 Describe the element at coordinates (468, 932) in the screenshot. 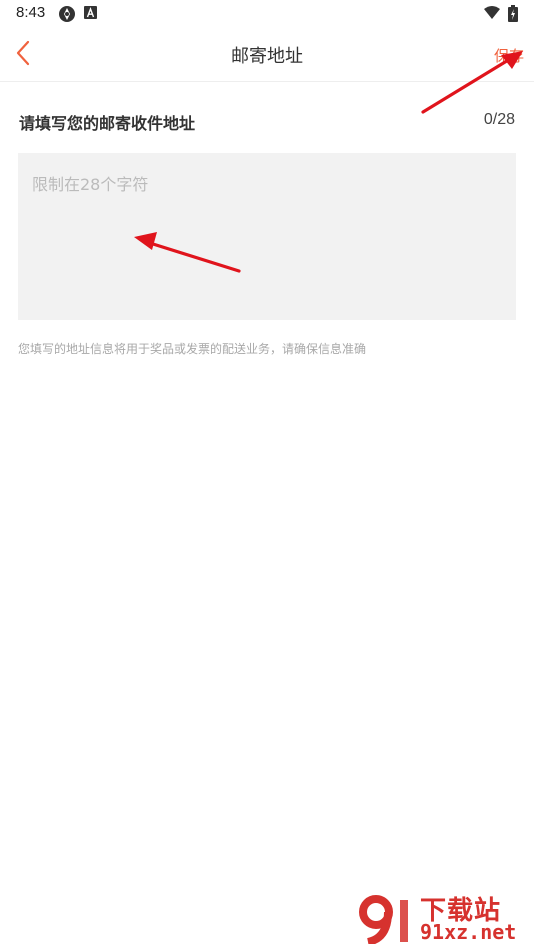

I see `watermark-domain: 91xz.net` at that location.